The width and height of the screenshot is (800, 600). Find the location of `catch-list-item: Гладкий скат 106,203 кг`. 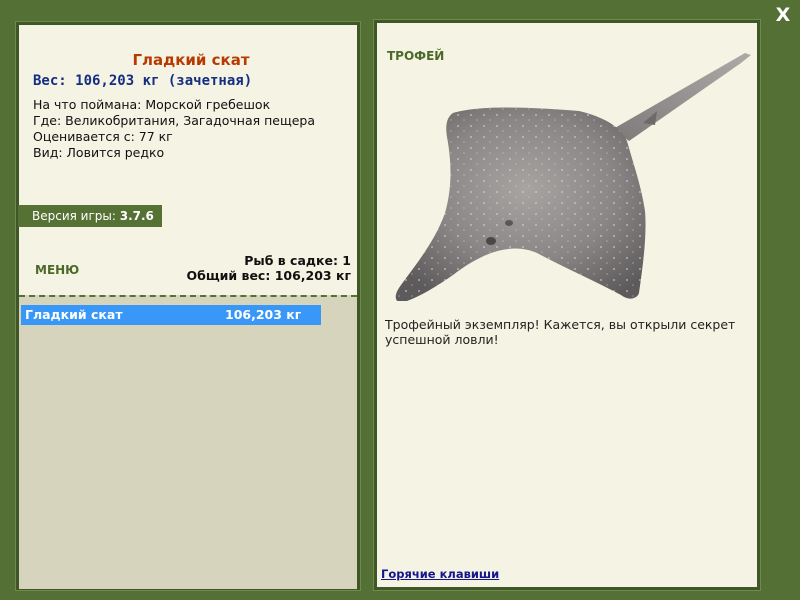

catch-list-item: Гладкий скат 106,203 кг is located at coordinates (171, 315).